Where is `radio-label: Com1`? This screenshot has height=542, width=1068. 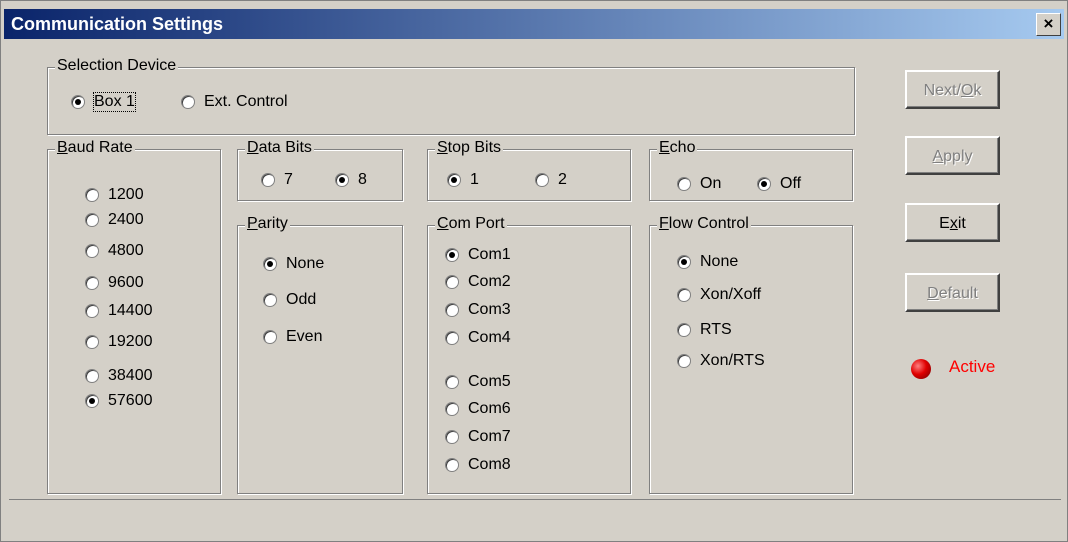
radio-label: Com1 is located at coordinates (489, 254).